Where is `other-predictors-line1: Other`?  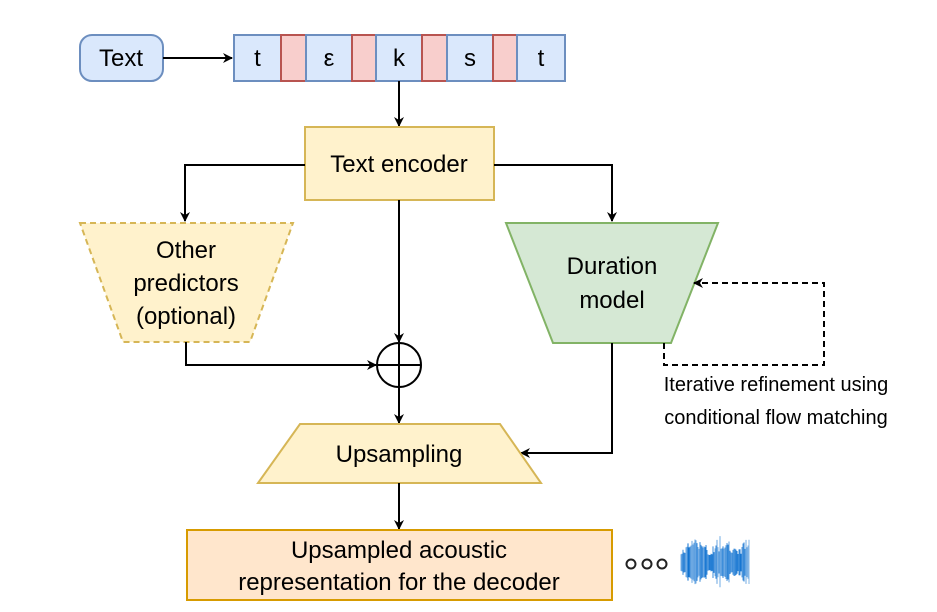
other-predictors-line1: Other is located at coordinates (186, 250).